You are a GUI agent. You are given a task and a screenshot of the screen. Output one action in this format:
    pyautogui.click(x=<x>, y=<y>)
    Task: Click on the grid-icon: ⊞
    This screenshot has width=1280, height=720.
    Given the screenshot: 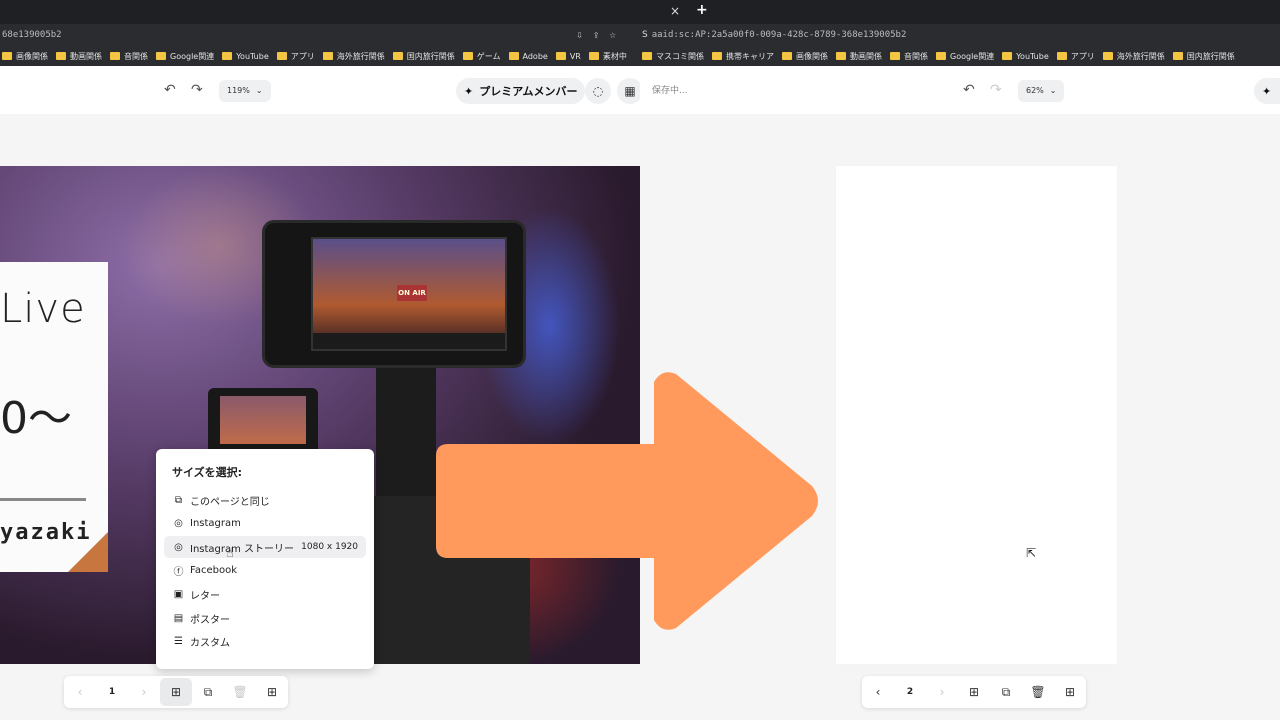 What is the action you would take?
    pyautogui.click(x=272, y=692)
    